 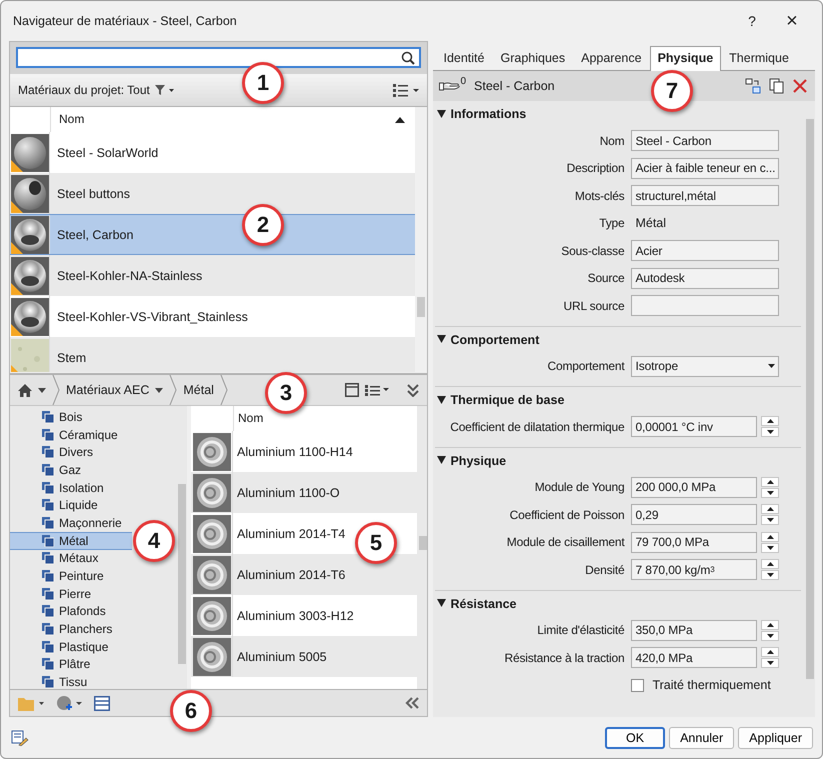 I want to click on tree-item: Isolation, so click(x=71, y=487).